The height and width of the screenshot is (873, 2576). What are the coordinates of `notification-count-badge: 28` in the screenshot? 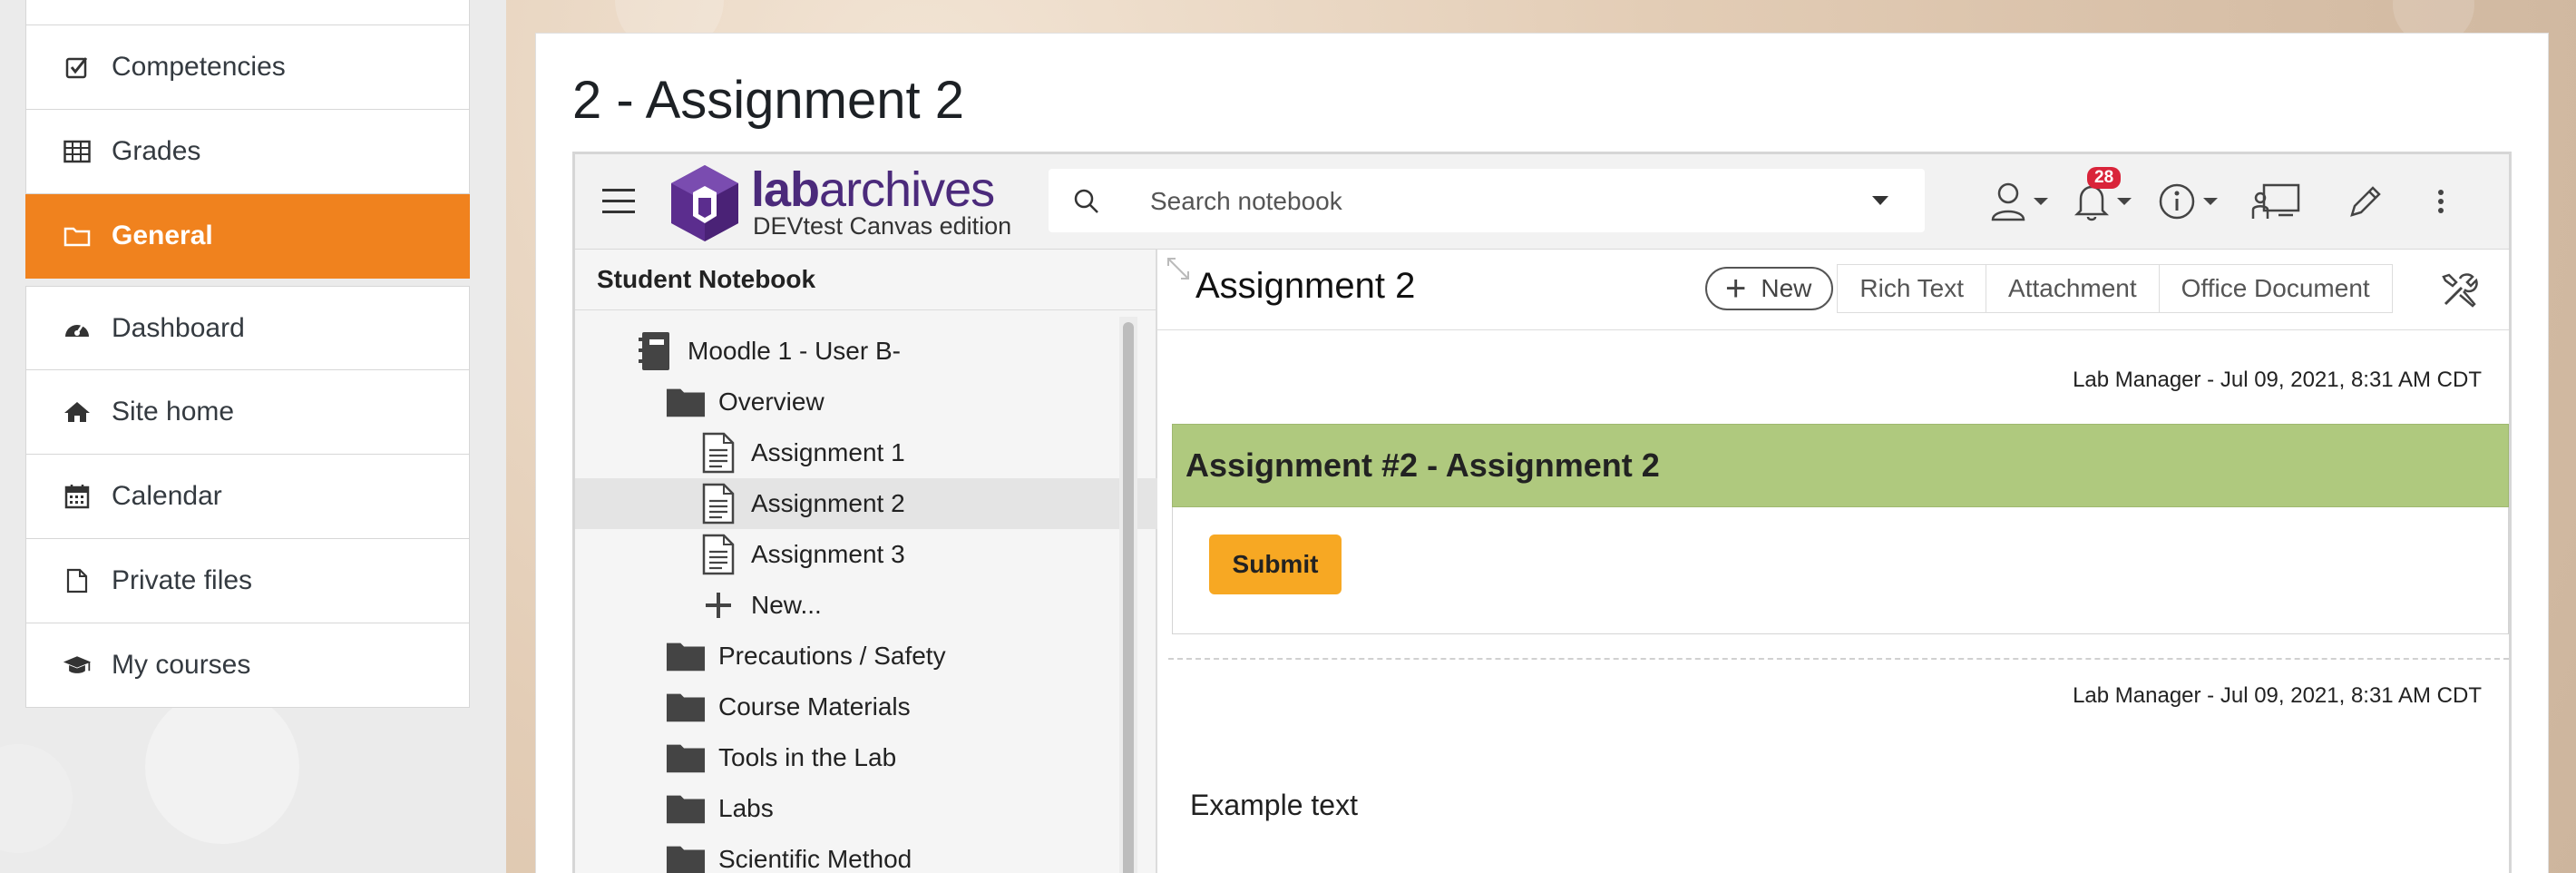 It's located at (2104, 178).